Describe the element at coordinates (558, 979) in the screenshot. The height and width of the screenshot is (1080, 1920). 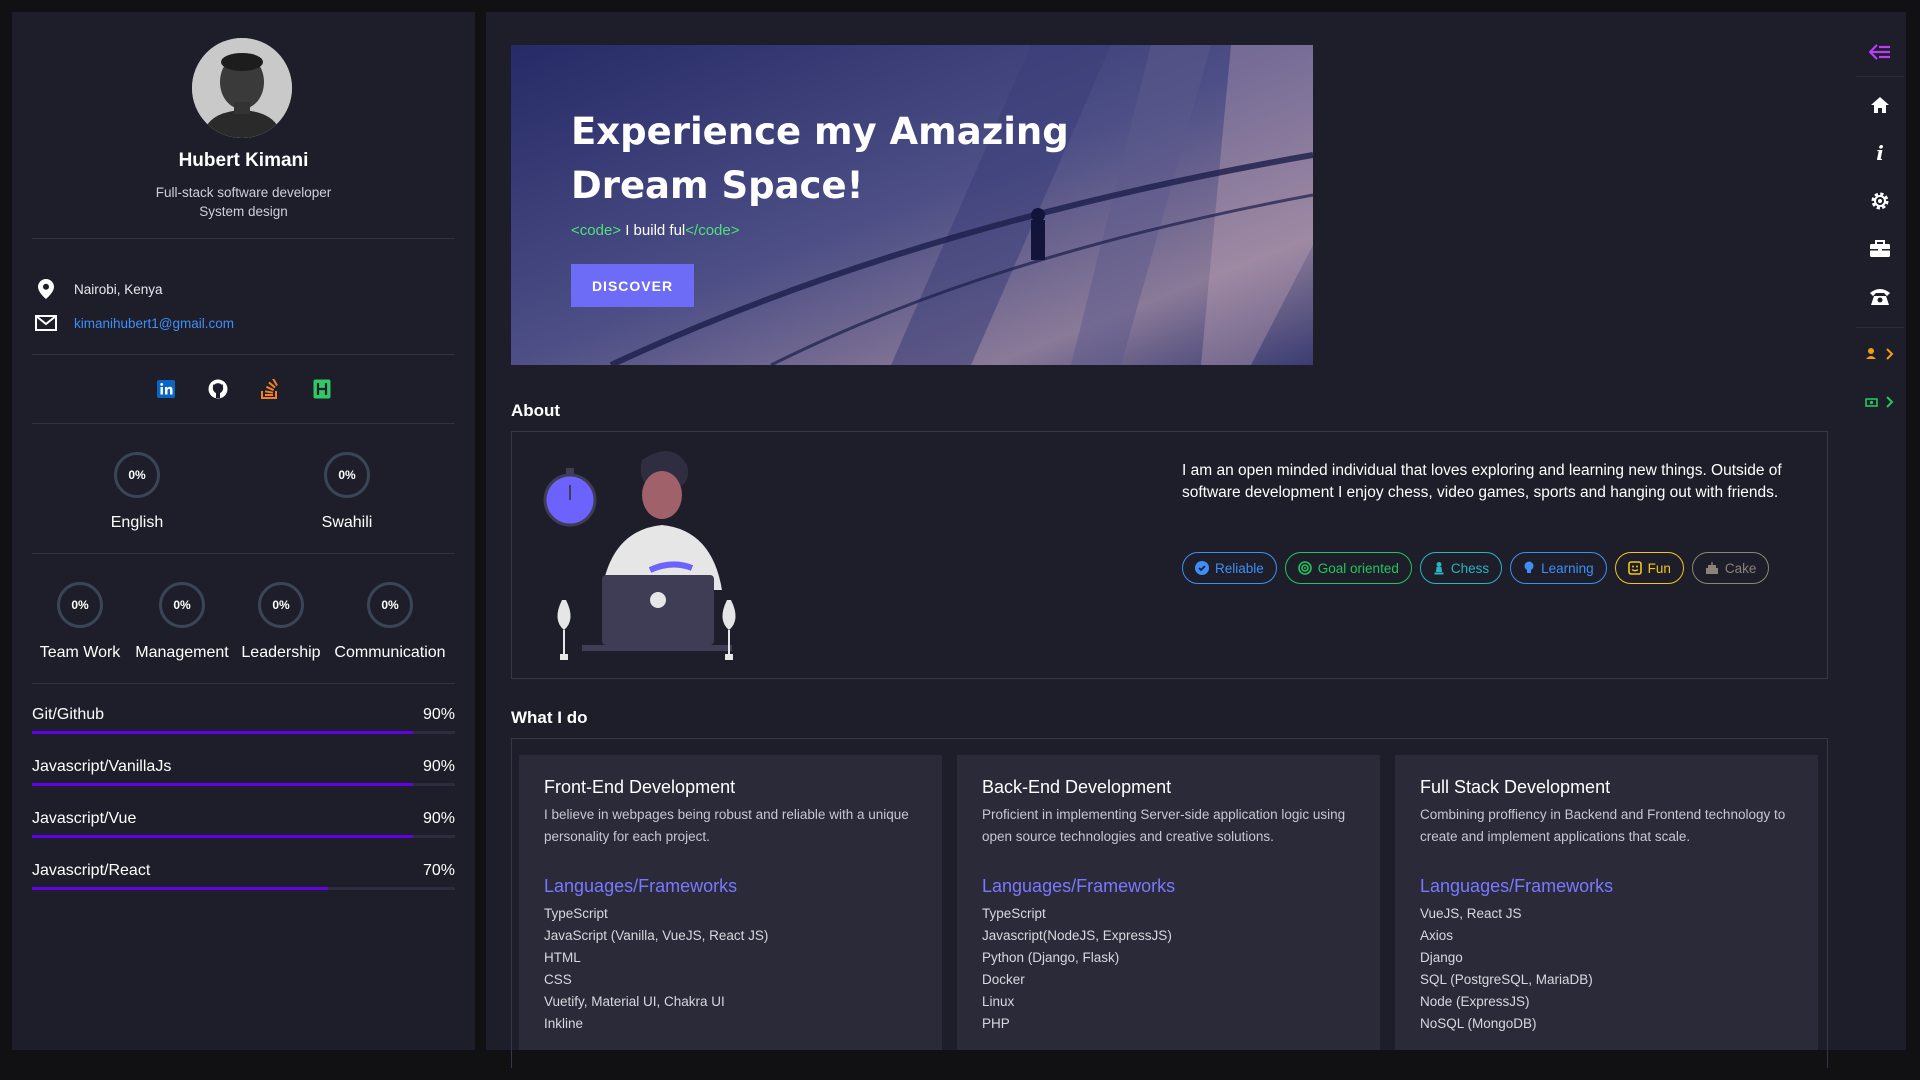
I see `list-item: CSS` at that location.